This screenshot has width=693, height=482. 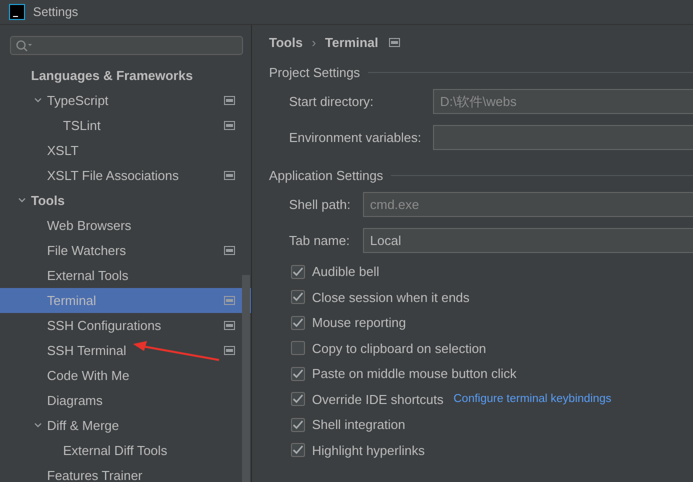 What do you see at coordinates (351, 42) in the screenshot?
I see `breadcrumb-item: Terminal` at bounding box center [351, 42].